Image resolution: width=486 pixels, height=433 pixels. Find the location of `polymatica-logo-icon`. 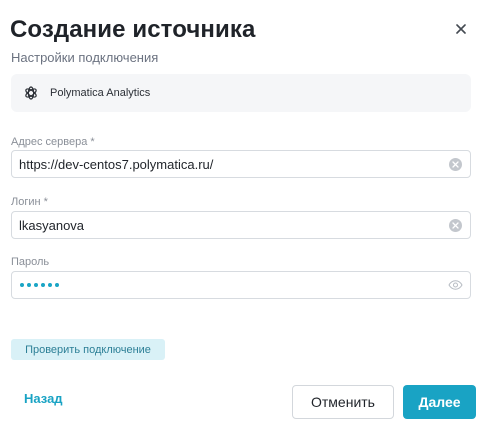

polymatica-logo-icon is located at coordinates (31, 93).